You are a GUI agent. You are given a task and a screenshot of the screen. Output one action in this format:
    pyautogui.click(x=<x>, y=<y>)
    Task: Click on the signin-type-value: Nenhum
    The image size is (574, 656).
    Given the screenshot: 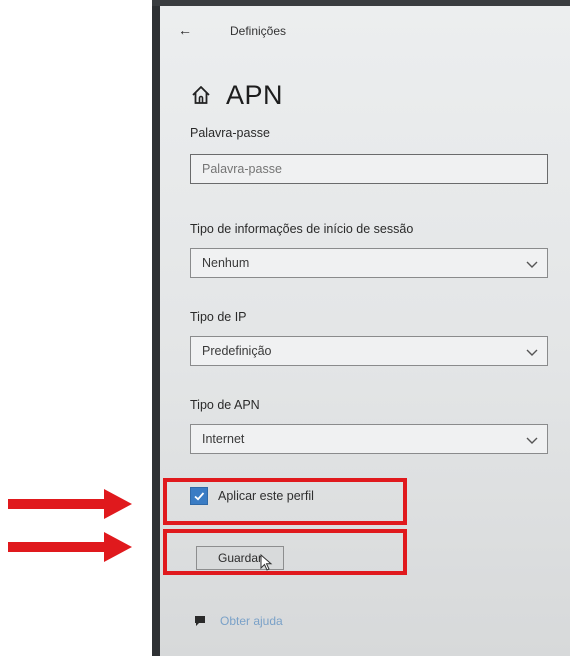 What is the action you would take?
    pyautogui.click(x=226, y=263)
    